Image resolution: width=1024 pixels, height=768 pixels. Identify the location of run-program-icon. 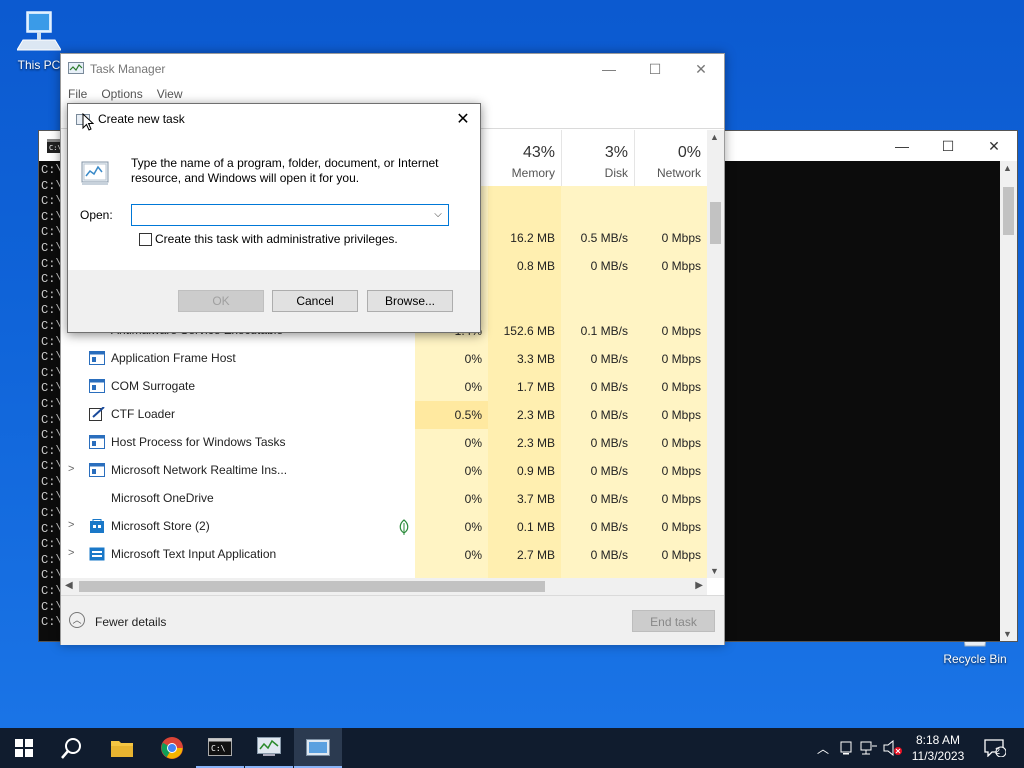
(95, 173).